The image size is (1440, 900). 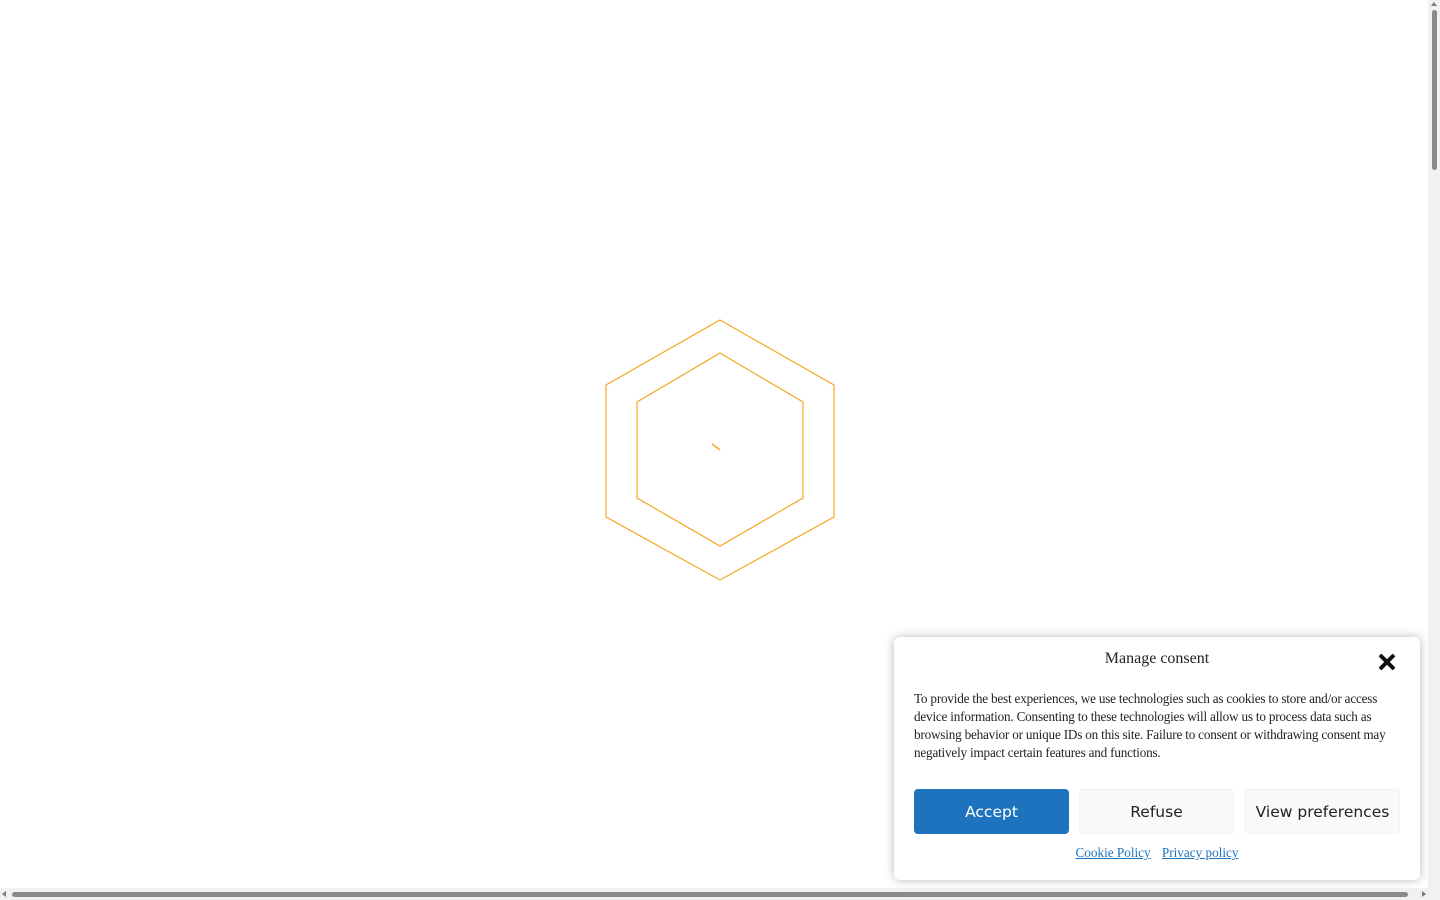 What do you see at coordinates (710, 894) in the screenshot?
I see `horizontal-scrollbar-thumb` at bounding box center [710, 894].